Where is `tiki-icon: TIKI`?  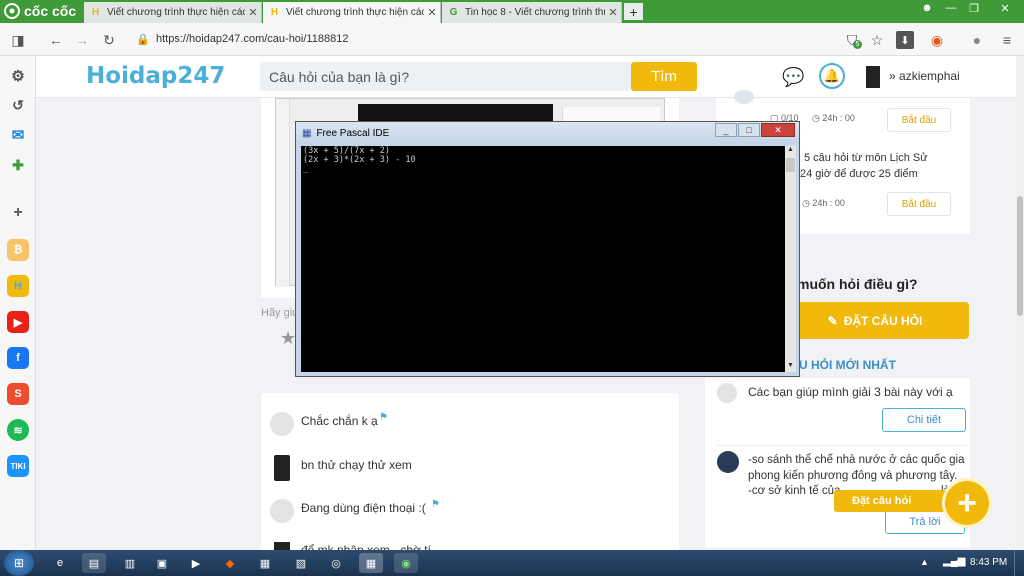
tiki-icon: TIKI is located at coordinates (18, 466).